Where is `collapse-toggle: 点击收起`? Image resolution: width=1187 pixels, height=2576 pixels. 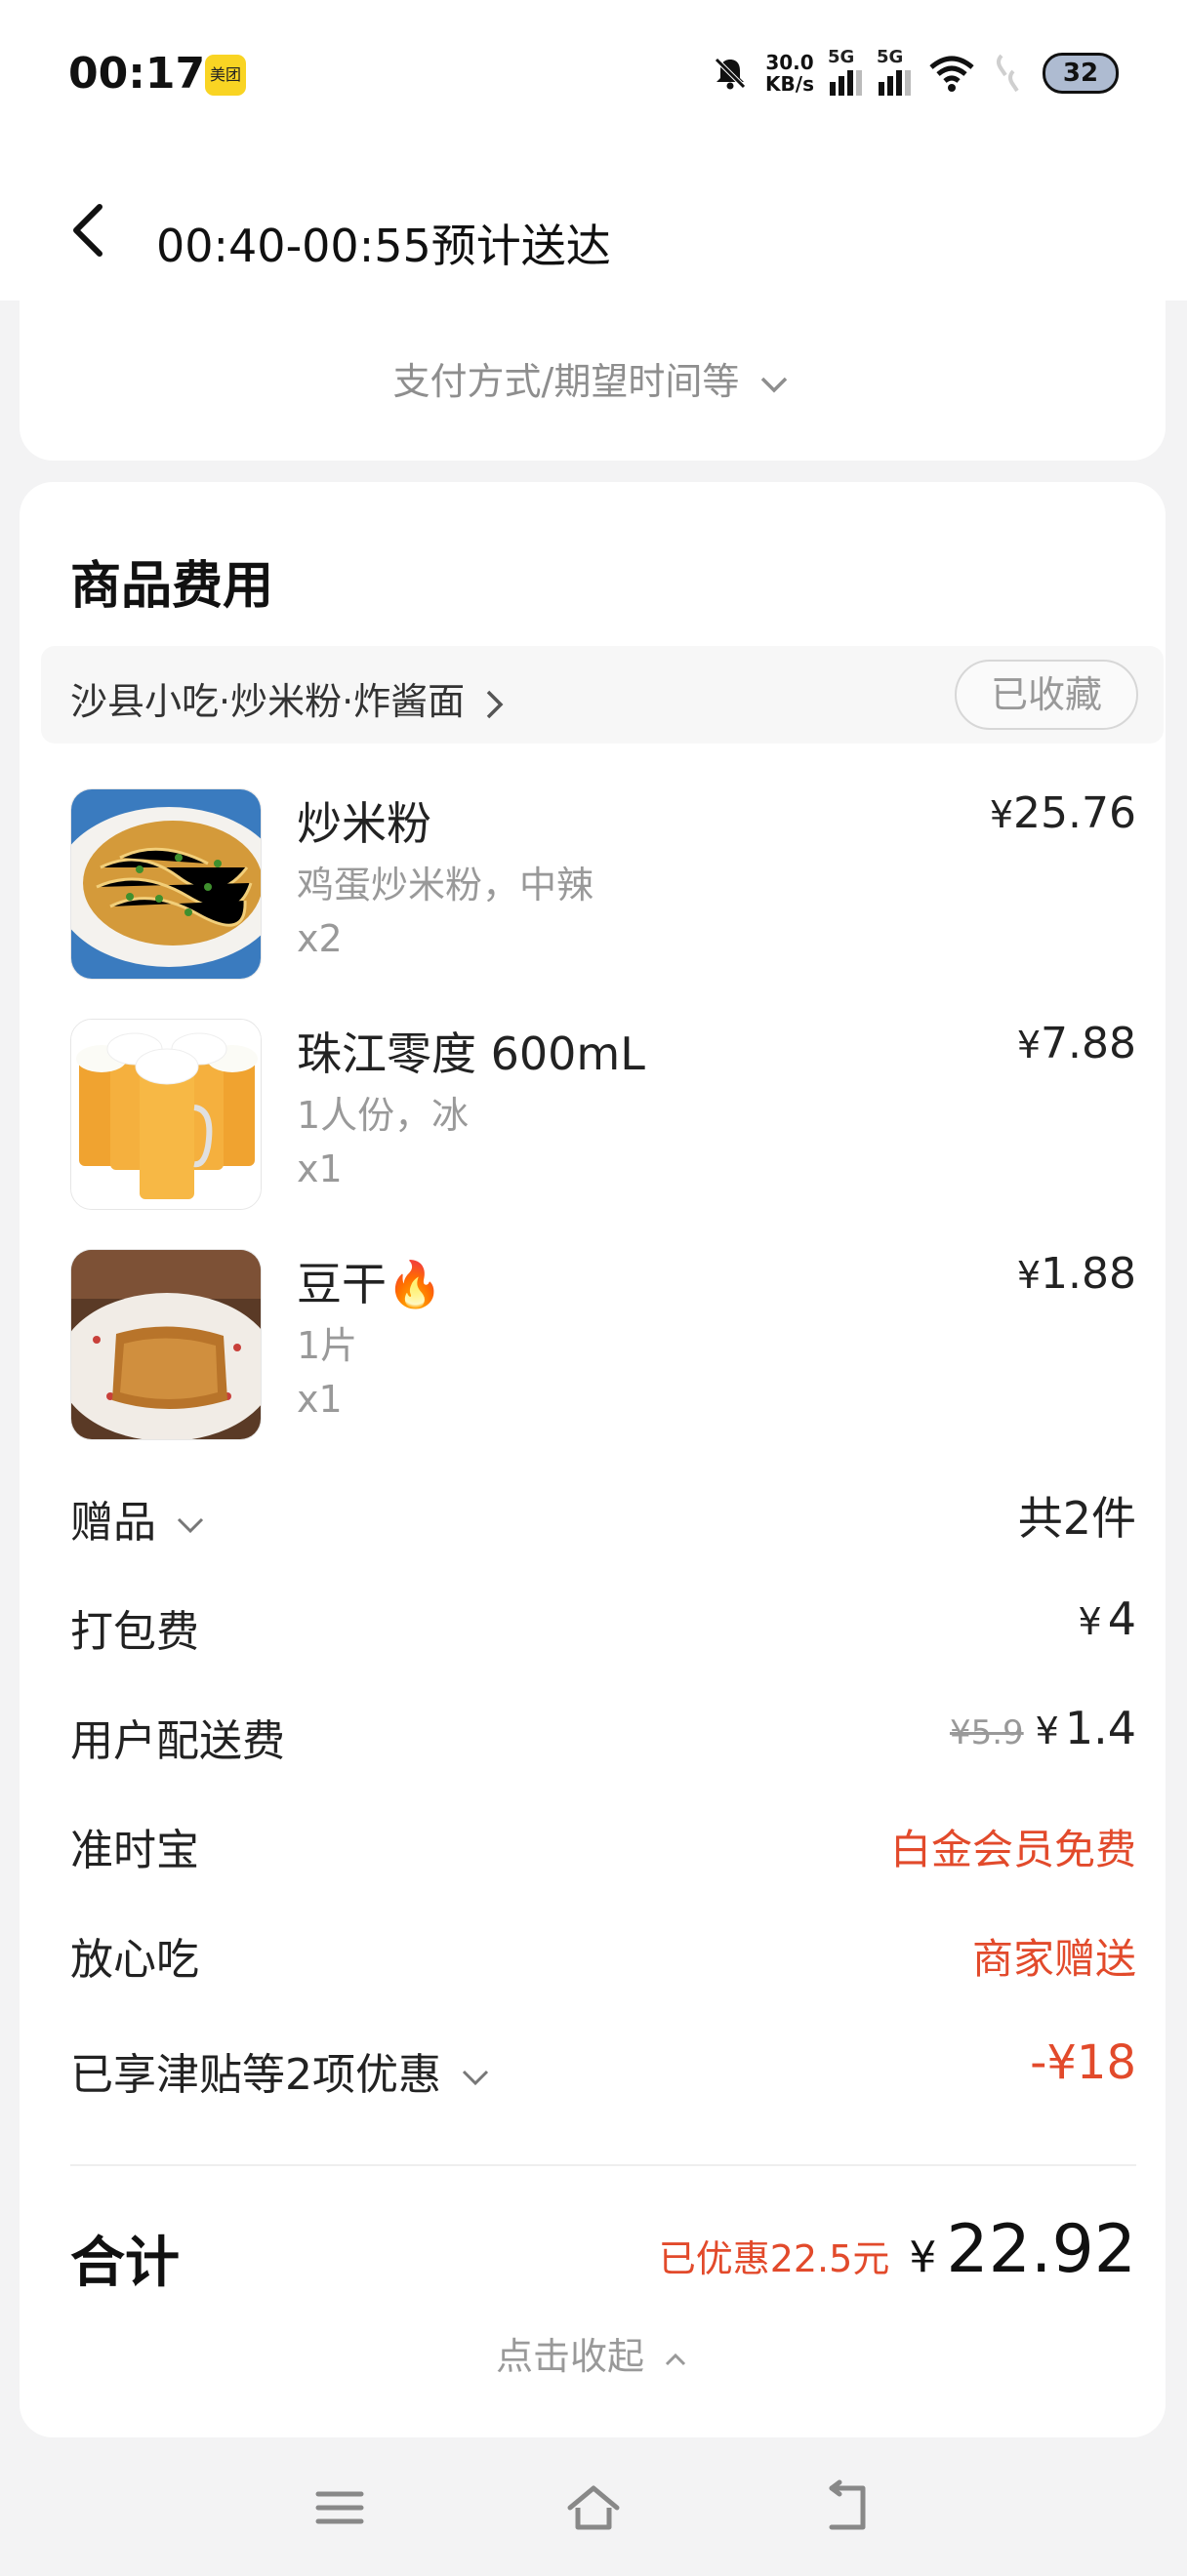 collapse-toggle: 点击收起 is located at coordinates (593, 2353).